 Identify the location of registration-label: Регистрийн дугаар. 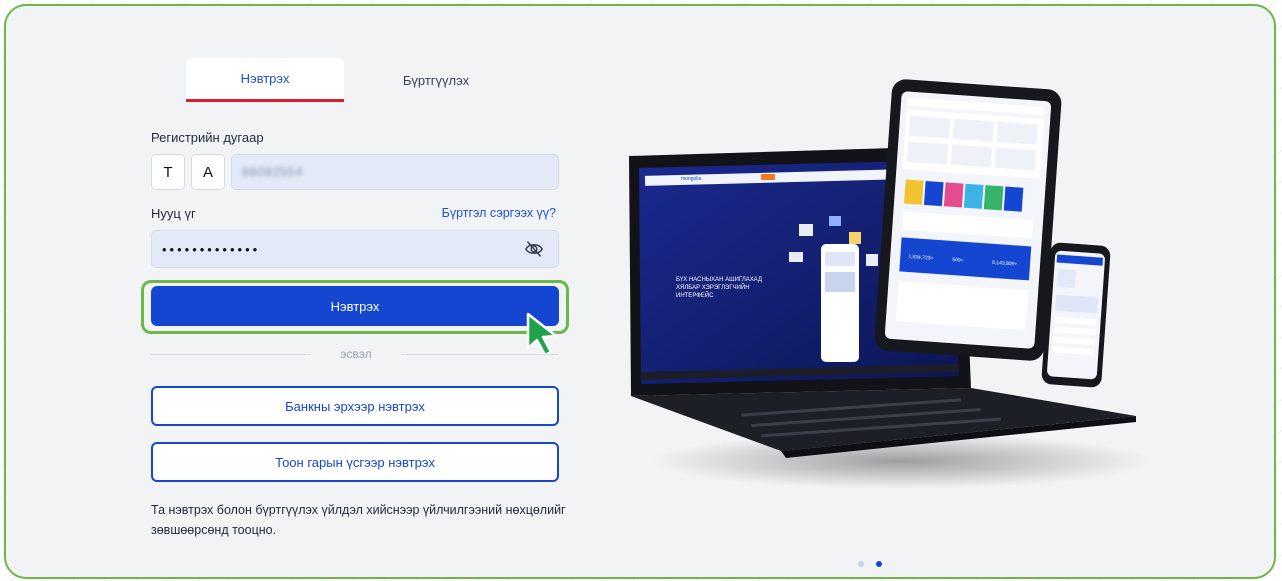
(207, 137).